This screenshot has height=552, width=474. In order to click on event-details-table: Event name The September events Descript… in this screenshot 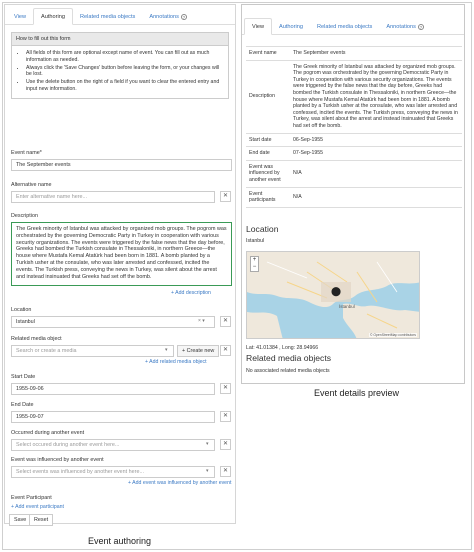, I will do `click(354, 127)`.